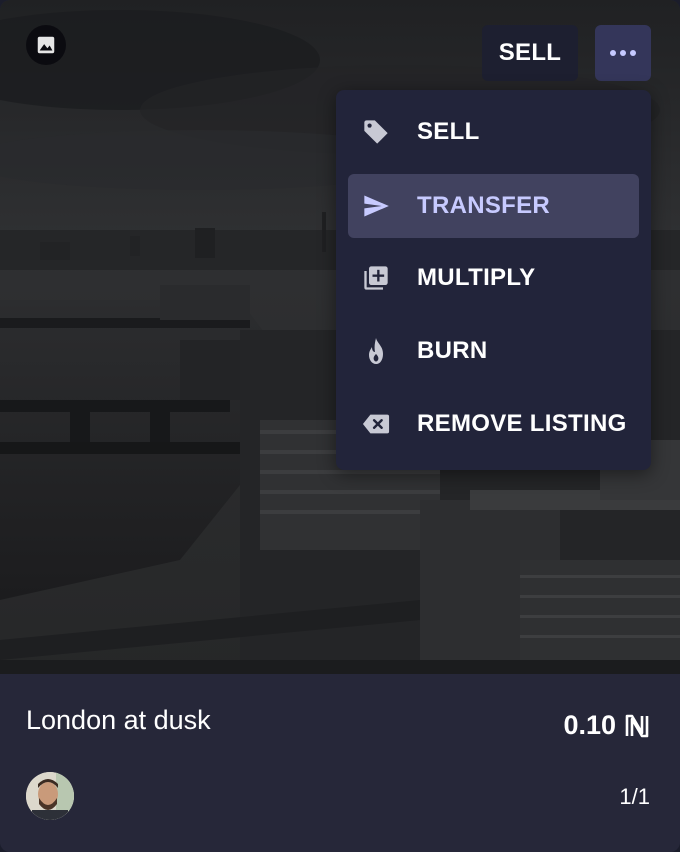 This screenshot has width=680, height=852. Describe the element at coordinates (476, 277) in the screenshot. I see `menu-item-label: MULTIPLY` at that location.